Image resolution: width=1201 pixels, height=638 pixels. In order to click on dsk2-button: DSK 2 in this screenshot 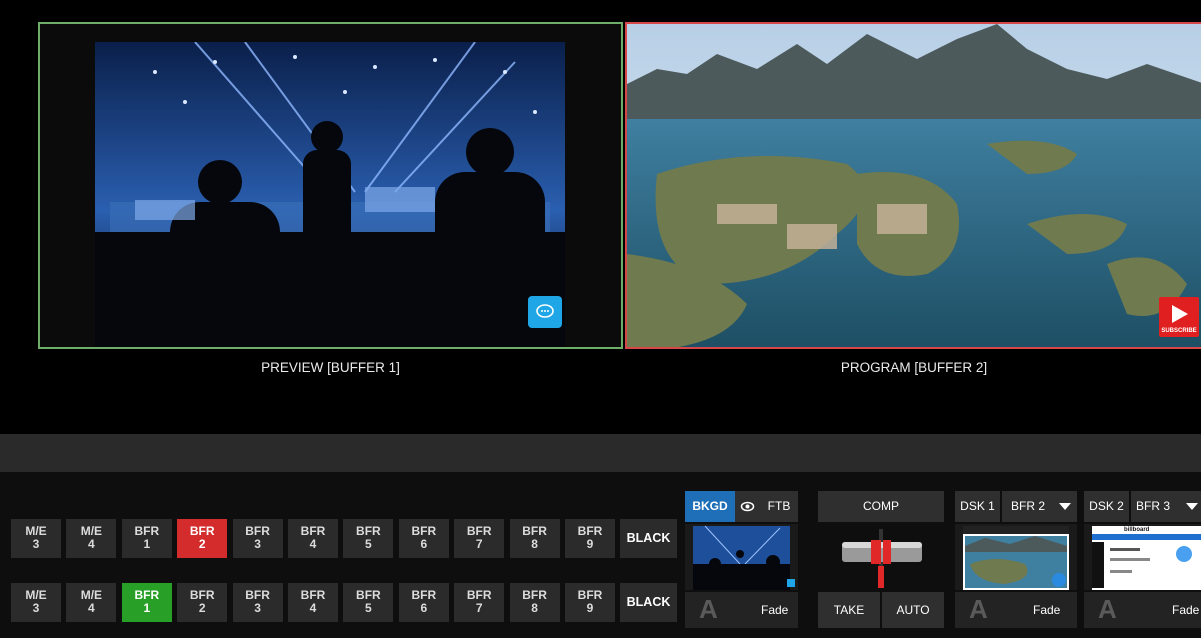, I will do `click(1106, 506)`.